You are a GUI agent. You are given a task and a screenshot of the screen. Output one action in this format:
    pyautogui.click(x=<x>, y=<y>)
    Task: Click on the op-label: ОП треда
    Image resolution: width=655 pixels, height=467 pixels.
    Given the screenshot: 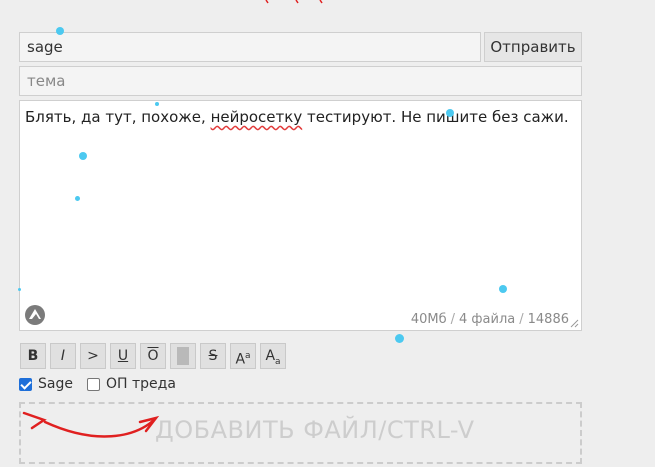 What is the action you would take?
    pyautogui.click(x=141, y=384)
    